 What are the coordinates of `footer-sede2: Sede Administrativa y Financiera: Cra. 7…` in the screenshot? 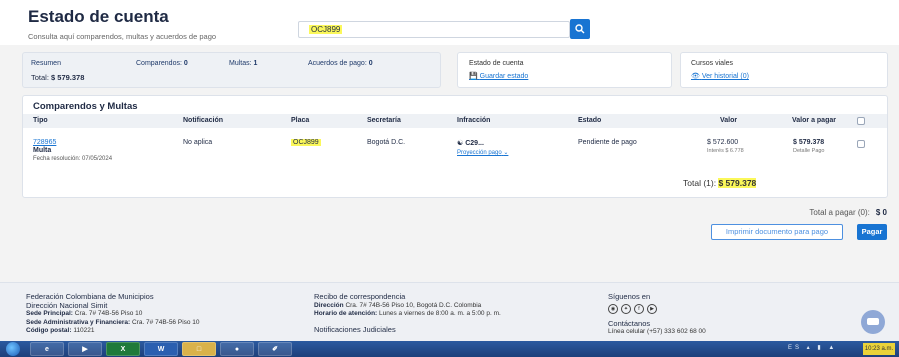 It's located at (113, 323).